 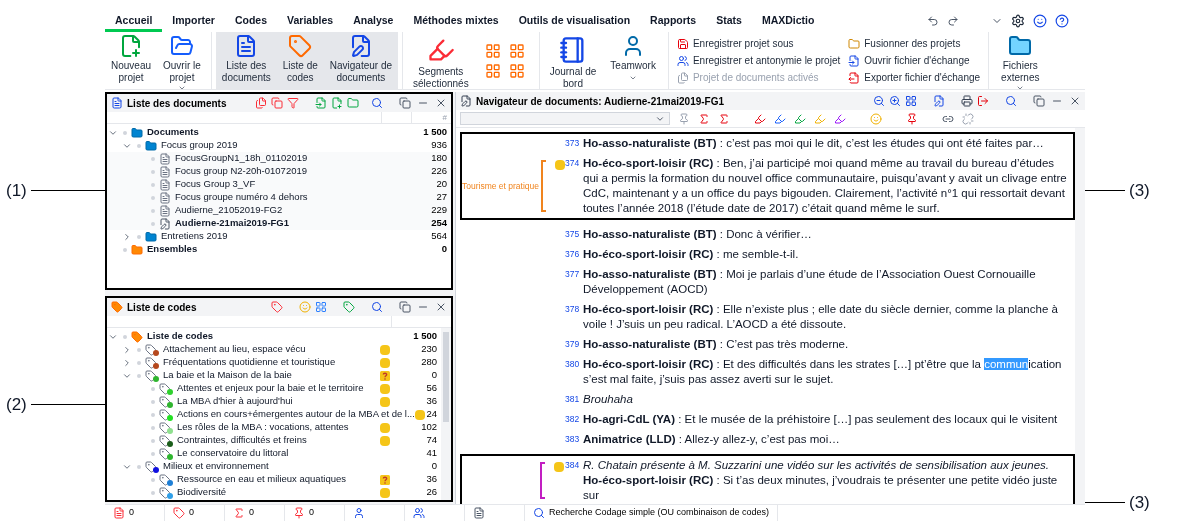 What do you see at coordinates (1139, 502) in the screenshot?
I see `callout-label: (3)` at bounding box center [1139, 502].